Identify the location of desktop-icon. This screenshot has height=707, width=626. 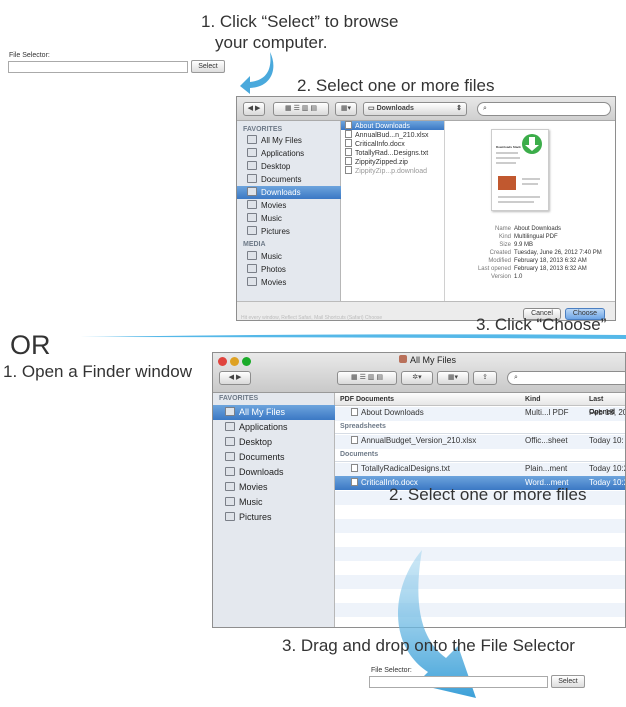
(230, 441).